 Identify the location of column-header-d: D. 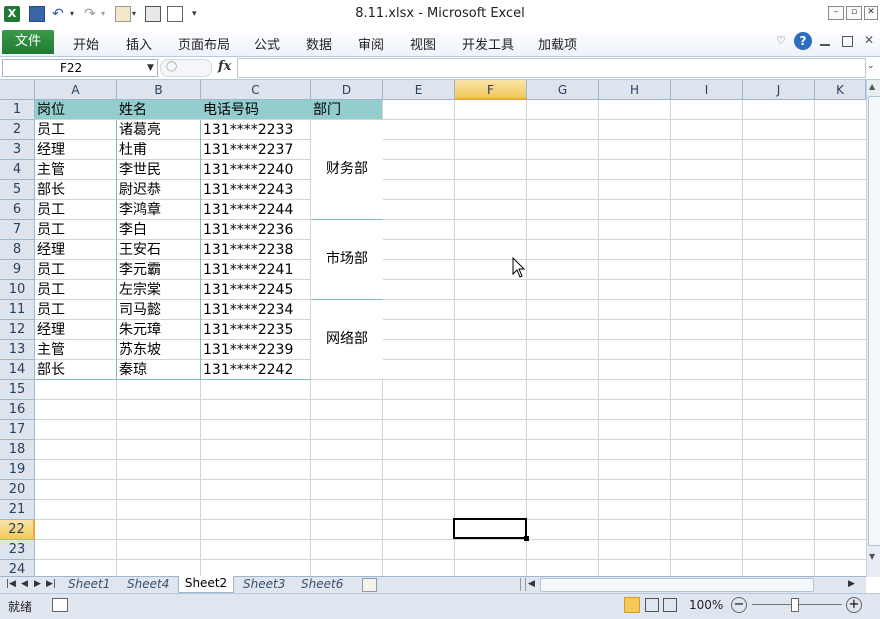
(347, 90).